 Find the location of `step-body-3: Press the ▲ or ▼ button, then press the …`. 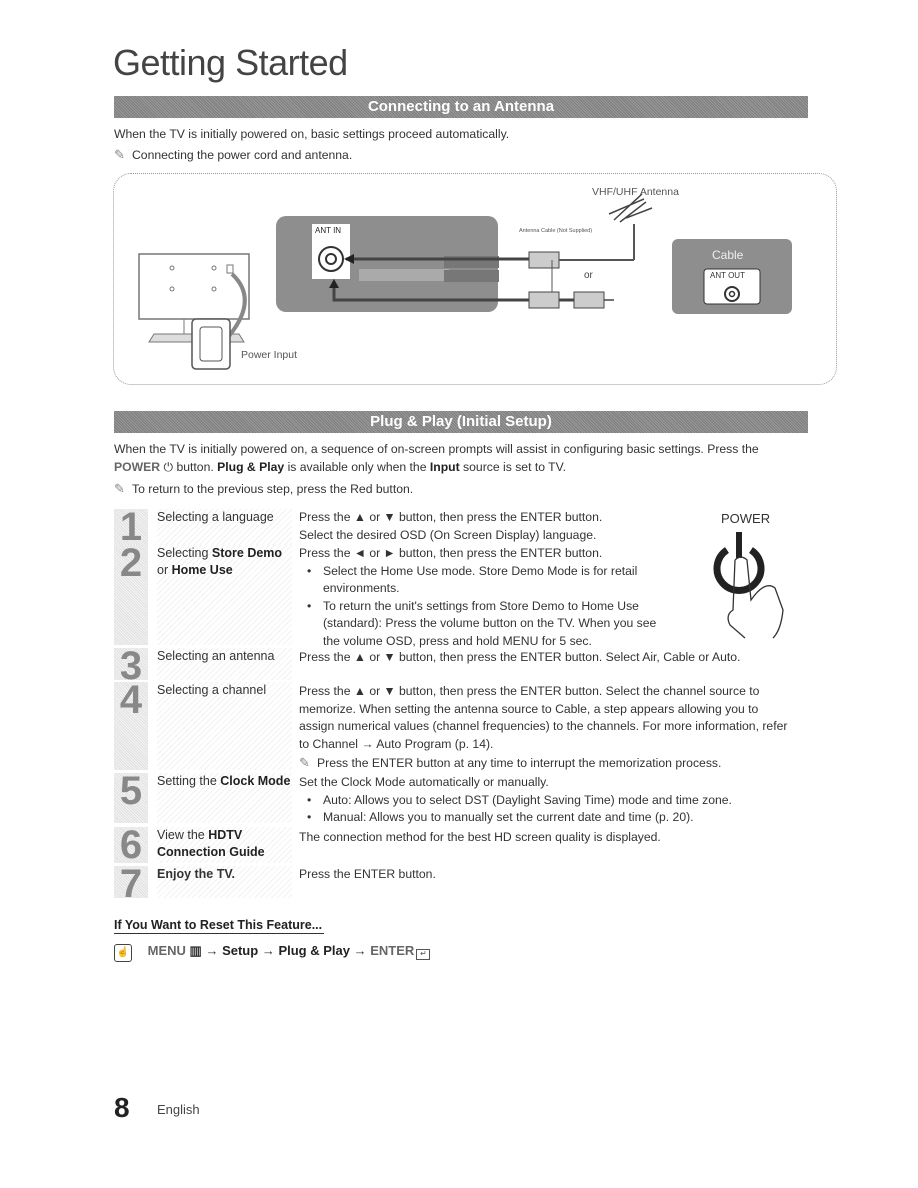

step-body-3: Press the ▲ or ▼ button, then press the … is located at coordinates (520, 657).